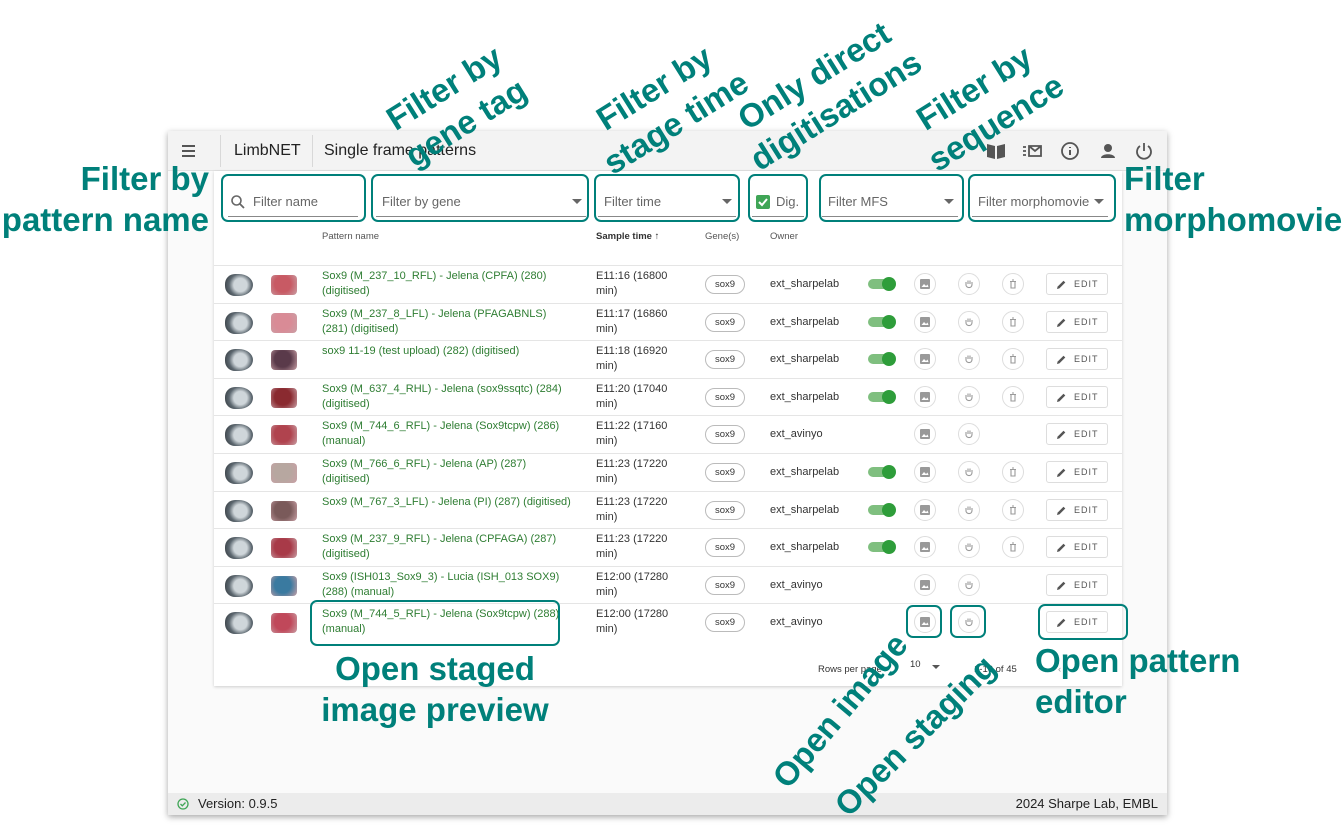 Image resolution: width=1343 pixels, height=838 pixels. What do you see at coordinates (796, 622) in the screenshot?
I see `owner-name: ext_avinyo` at bounding box center [796, 622].